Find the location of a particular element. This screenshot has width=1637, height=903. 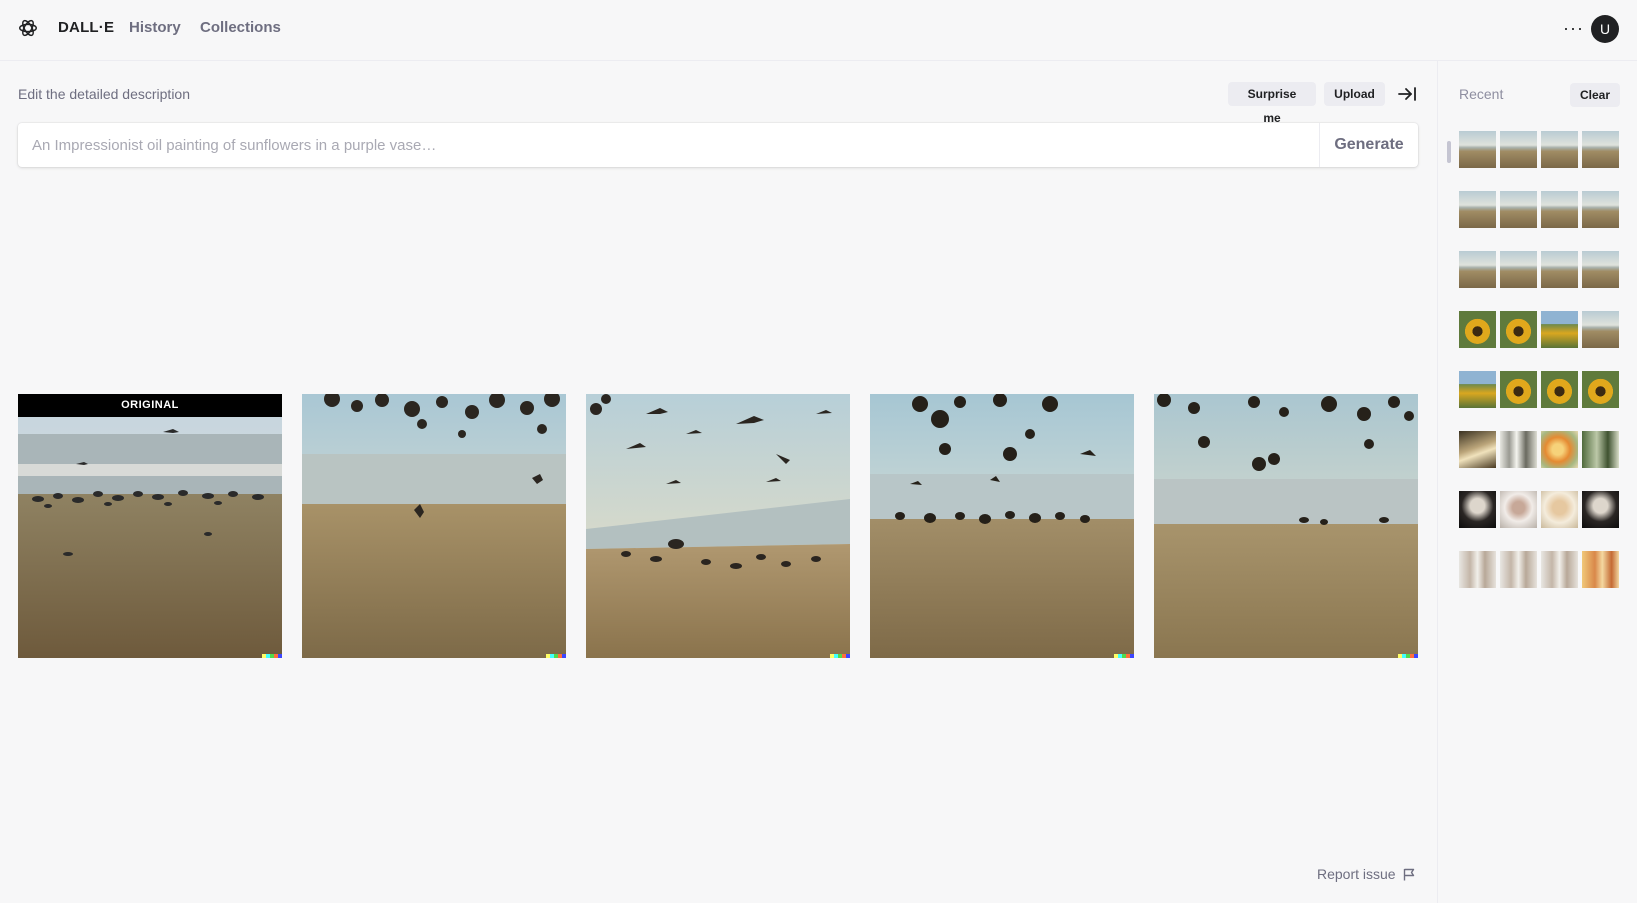

more-icon: ··· is located at coordinates (1573, 28).